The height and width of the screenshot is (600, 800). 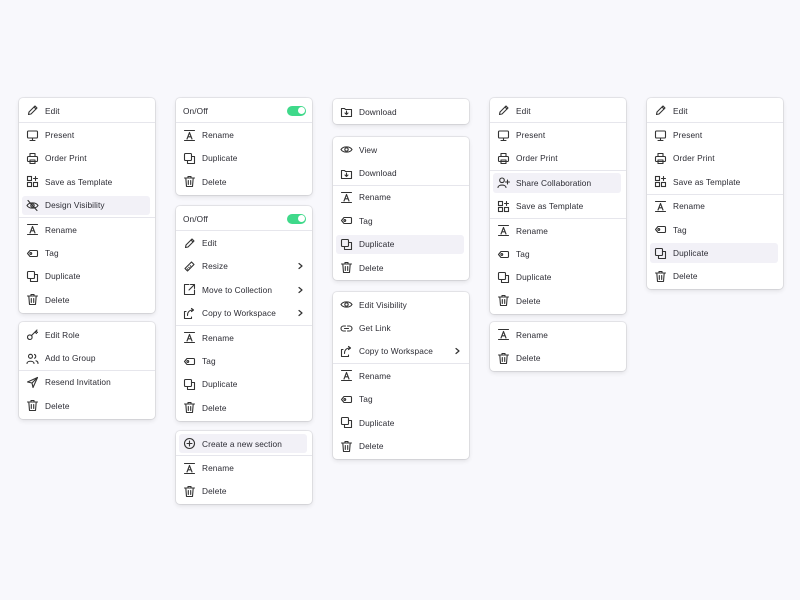 I want to click on duplicate-icon, so click(x=32, y=276).